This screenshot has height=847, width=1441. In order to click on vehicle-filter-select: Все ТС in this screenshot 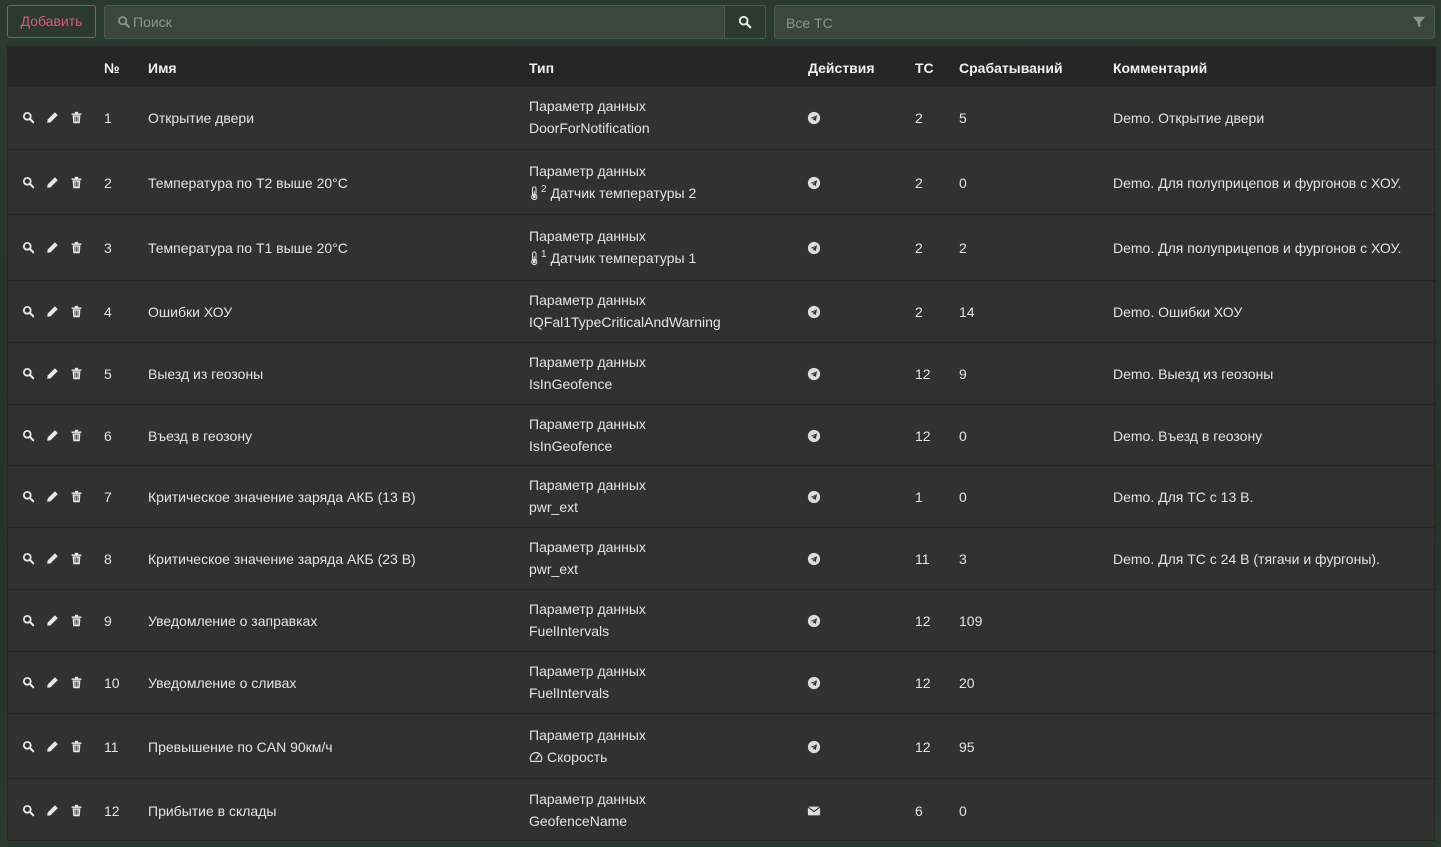, I will do `click(1104, 22)`.